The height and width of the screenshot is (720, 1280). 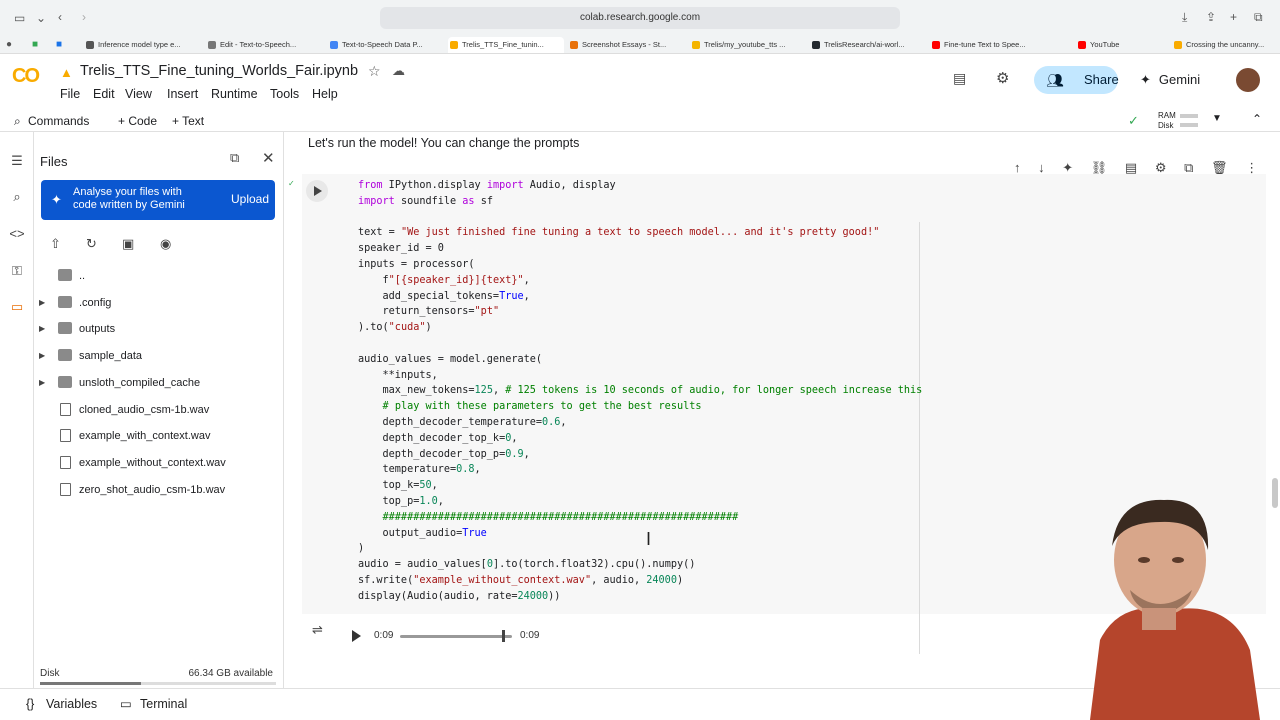 I want to click on download-icon: ⤓, so click(x=1184, y=17).